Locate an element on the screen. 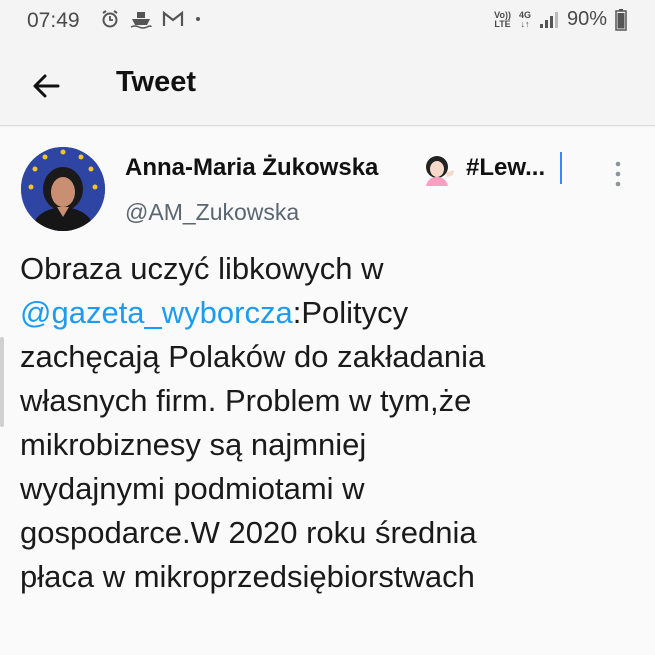 The height and width of the screenshot is (655, 655). tweet-text-line: zachęcają Polaków do zakładania is located at coordinates (335, 357).